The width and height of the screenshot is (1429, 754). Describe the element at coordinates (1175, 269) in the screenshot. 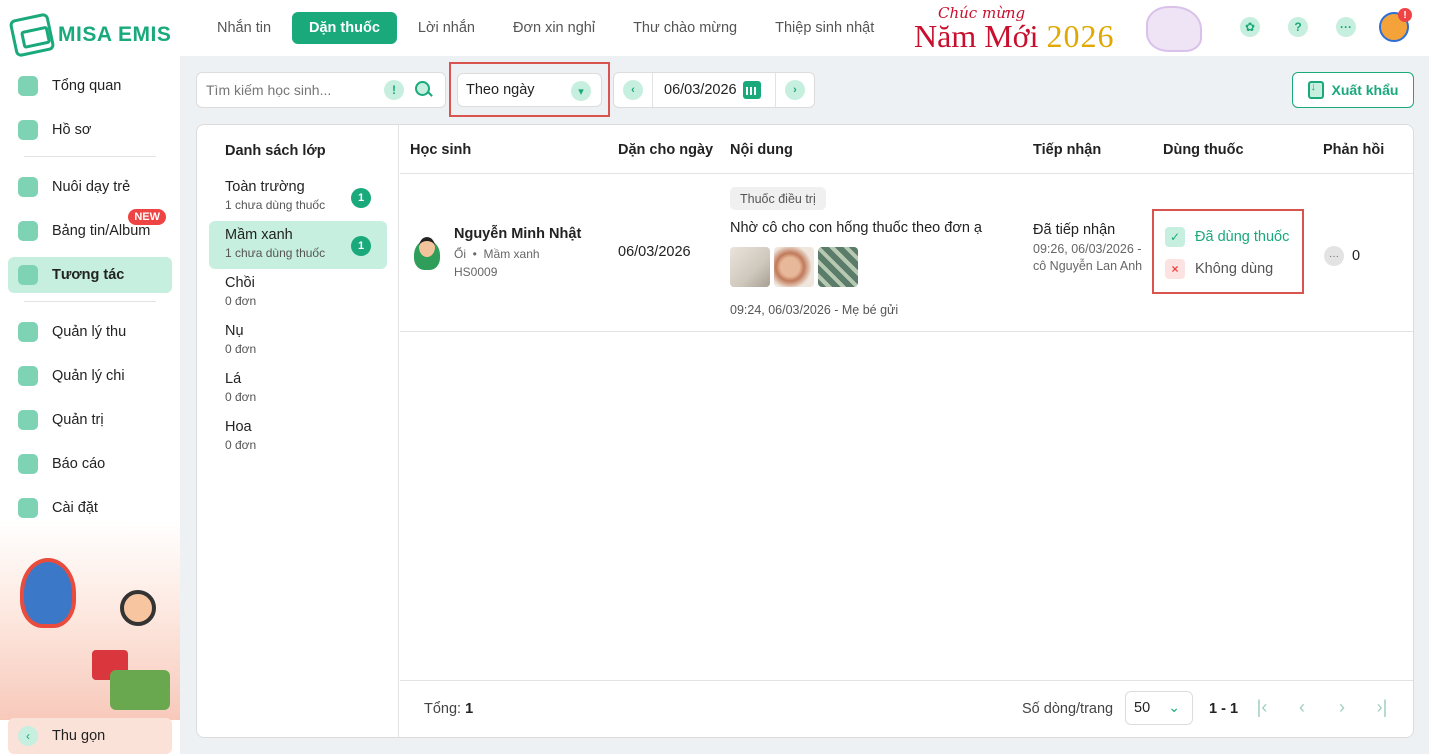

I see `close-icon: ×` at that location.